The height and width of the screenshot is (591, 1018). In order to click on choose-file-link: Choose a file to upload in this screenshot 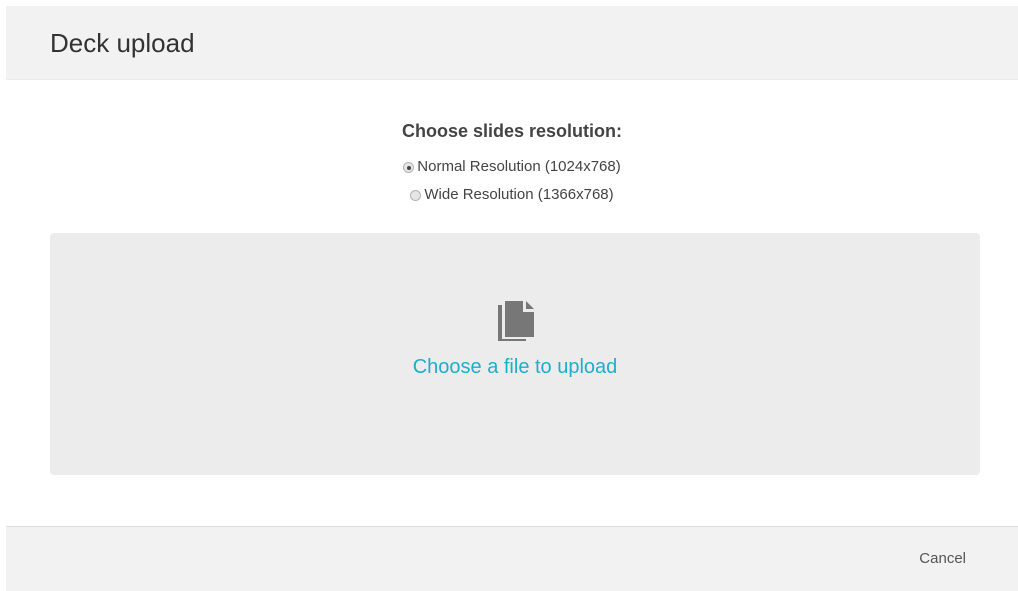, I will do `click(515, 367)`.